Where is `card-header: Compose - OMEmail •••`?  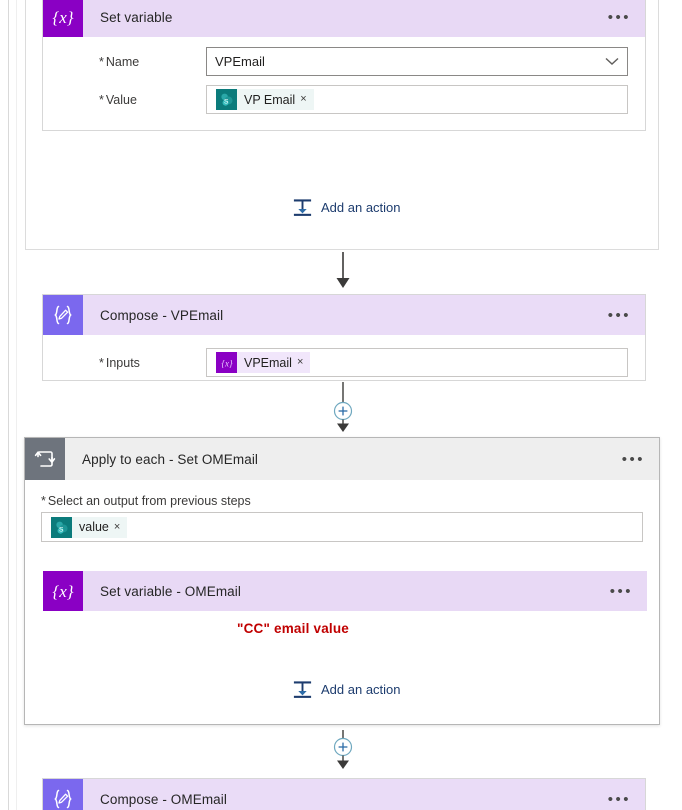
card-header: Compose - OMEmail ••• is located at coordinates (344, 794).